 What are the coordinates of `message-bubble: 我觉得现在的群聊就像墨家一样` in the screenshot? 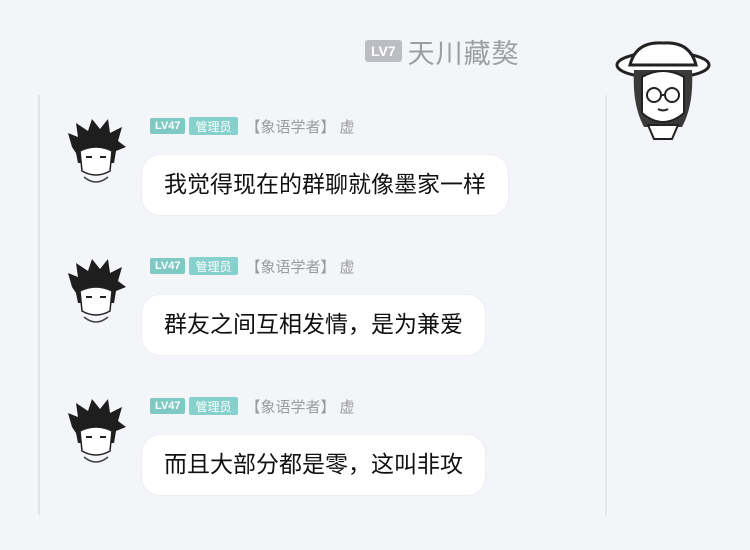 It's located at (325, 185).